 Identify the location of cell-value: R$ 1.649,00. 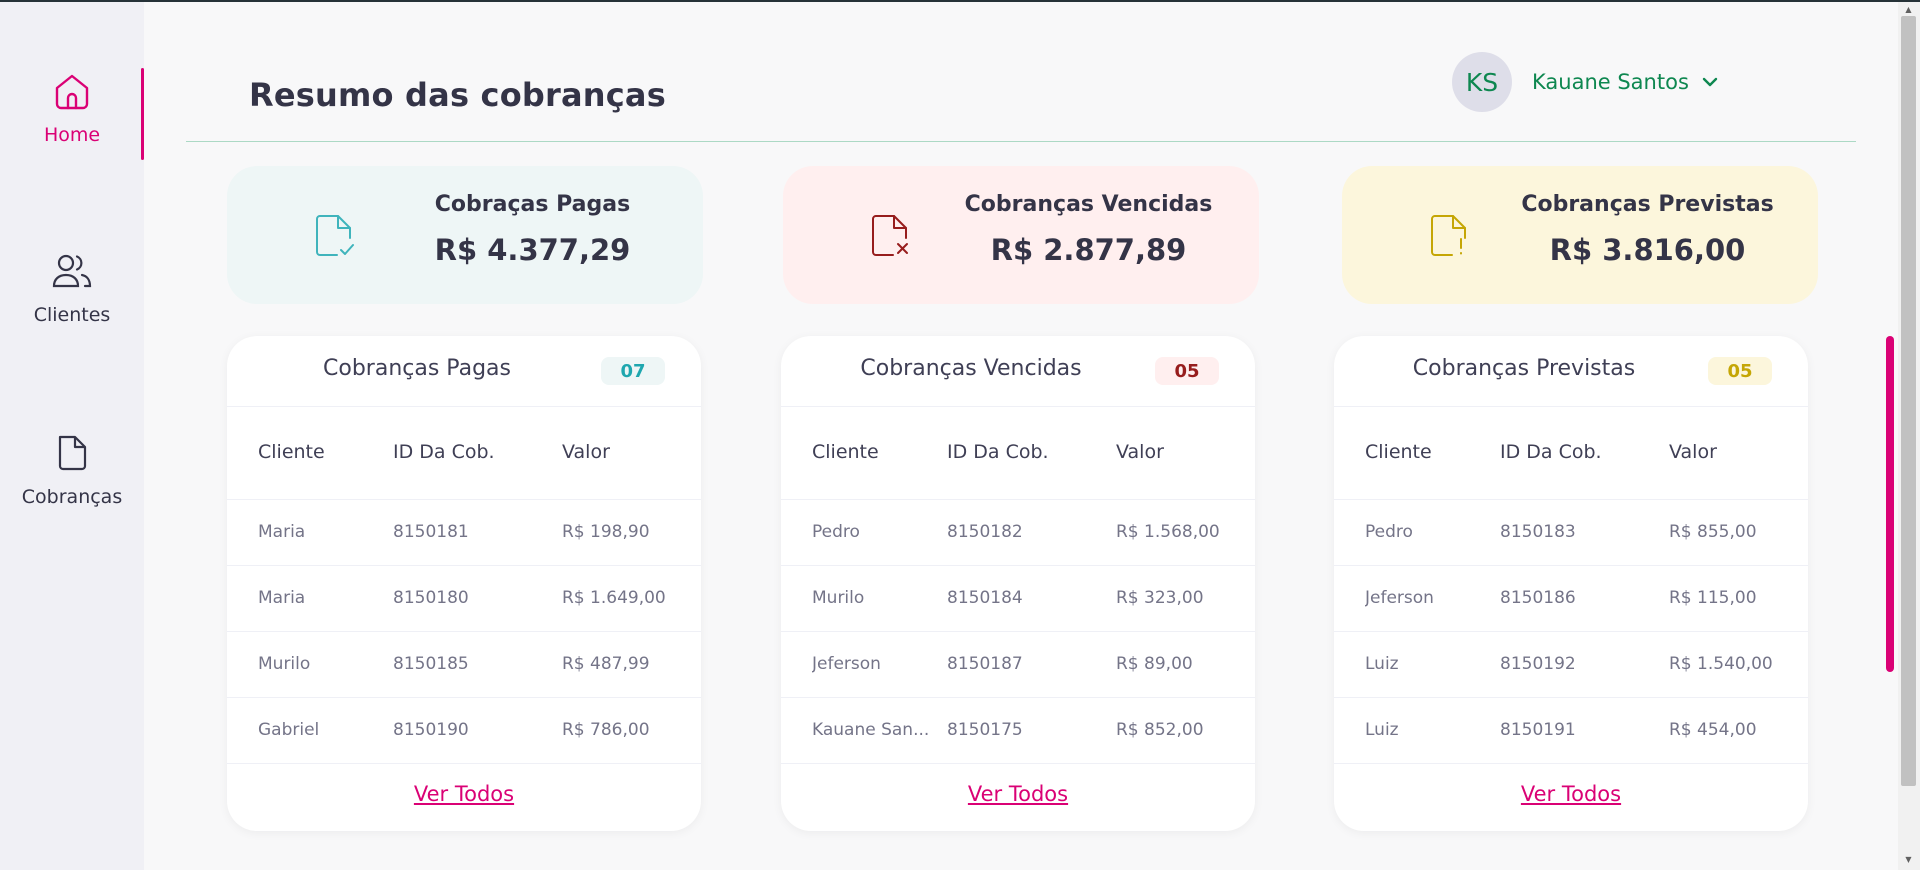
(614, 598).